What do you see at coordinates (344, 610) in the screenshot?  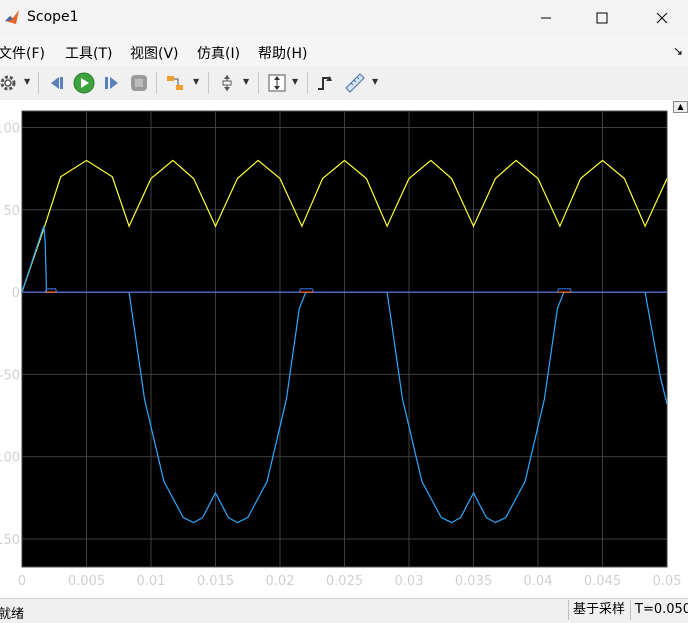 I see `status-bar: 就绪 基于采样 T=0.050` at bounding box center [344, 610].